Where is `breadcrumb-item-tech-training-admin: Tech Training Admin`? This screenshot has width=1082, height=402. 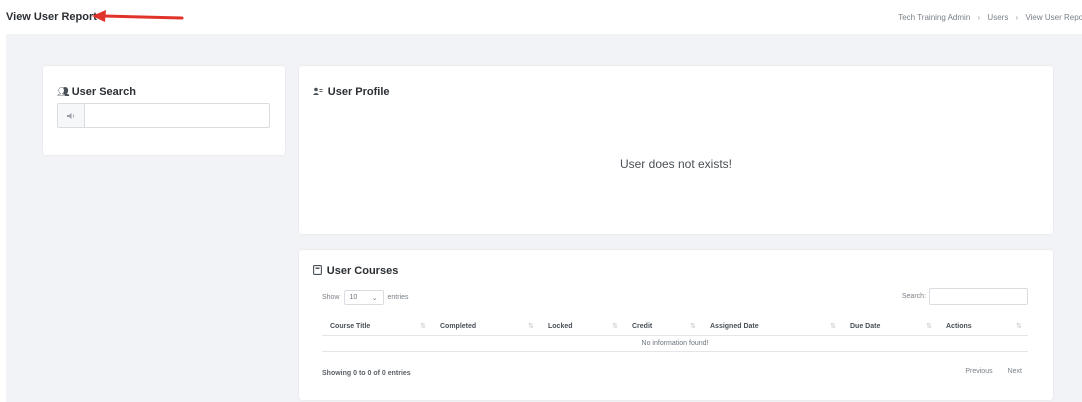 breadcrumb-item-tech-training-admin: Tech Training Admin is located at coordinates (934, 17).